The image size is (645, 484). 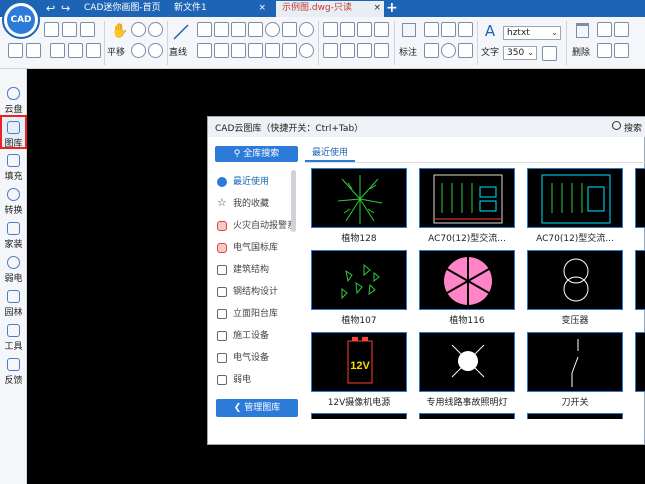 I want to click on sector-icon, so click(x=255, y=50).